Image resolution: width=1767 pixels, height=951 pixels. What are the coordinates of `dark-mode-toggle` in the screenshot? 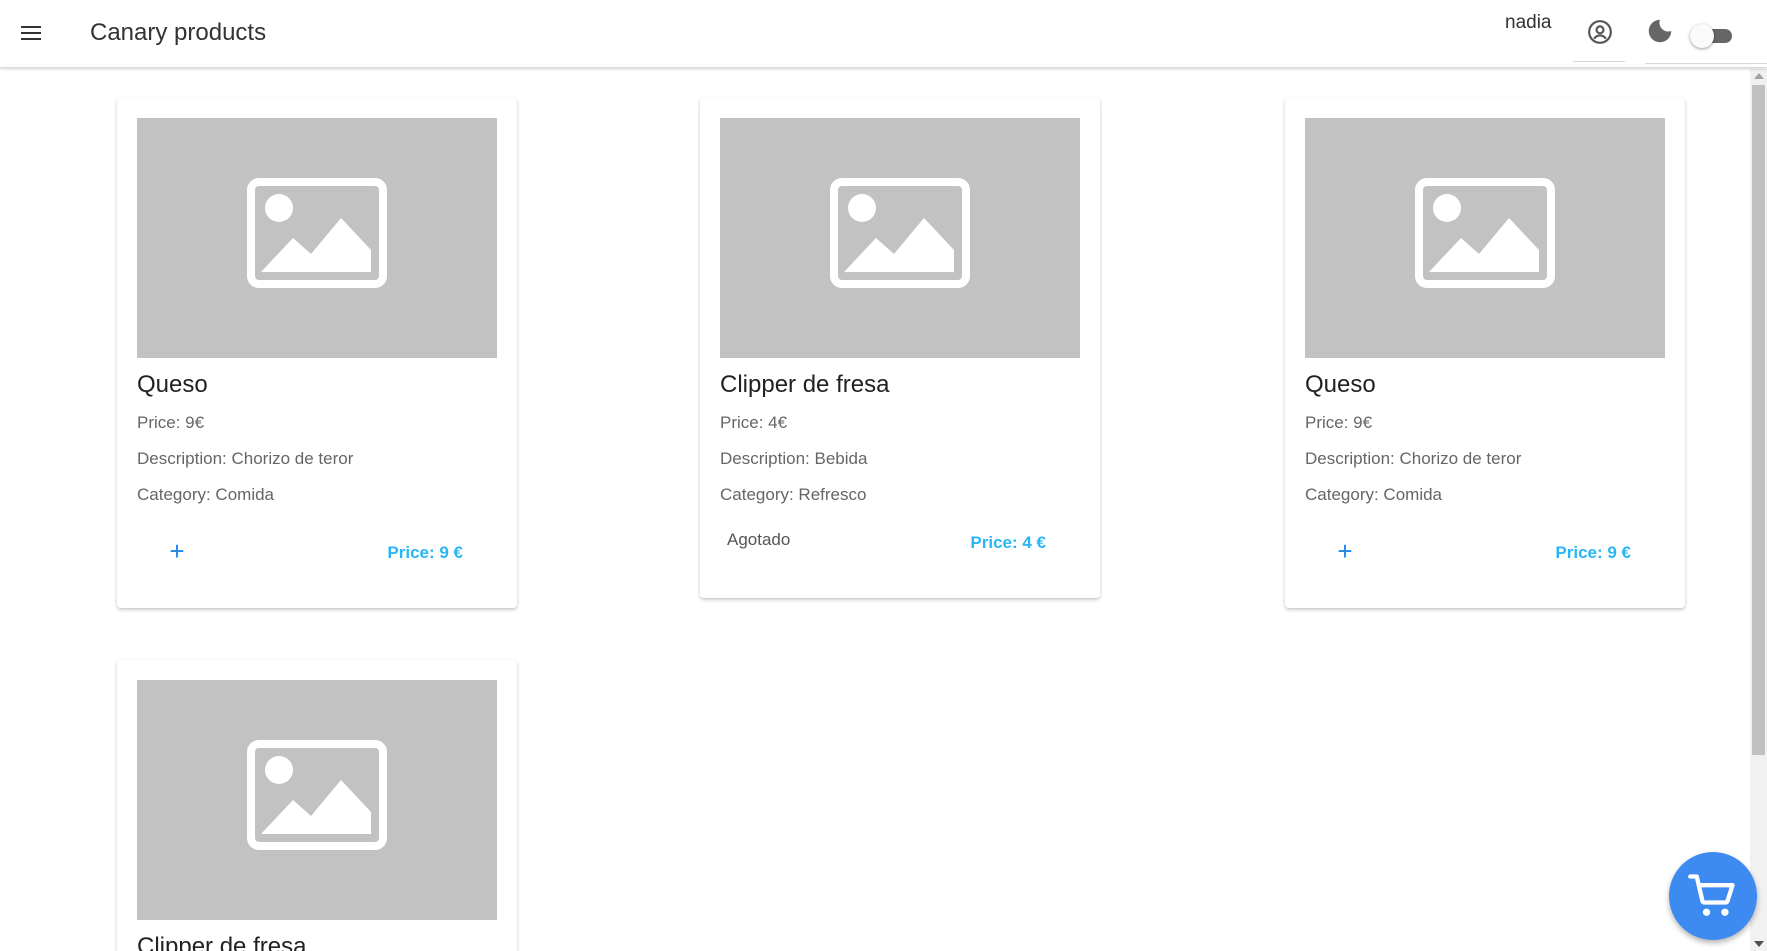 It's located at (1713, 36).